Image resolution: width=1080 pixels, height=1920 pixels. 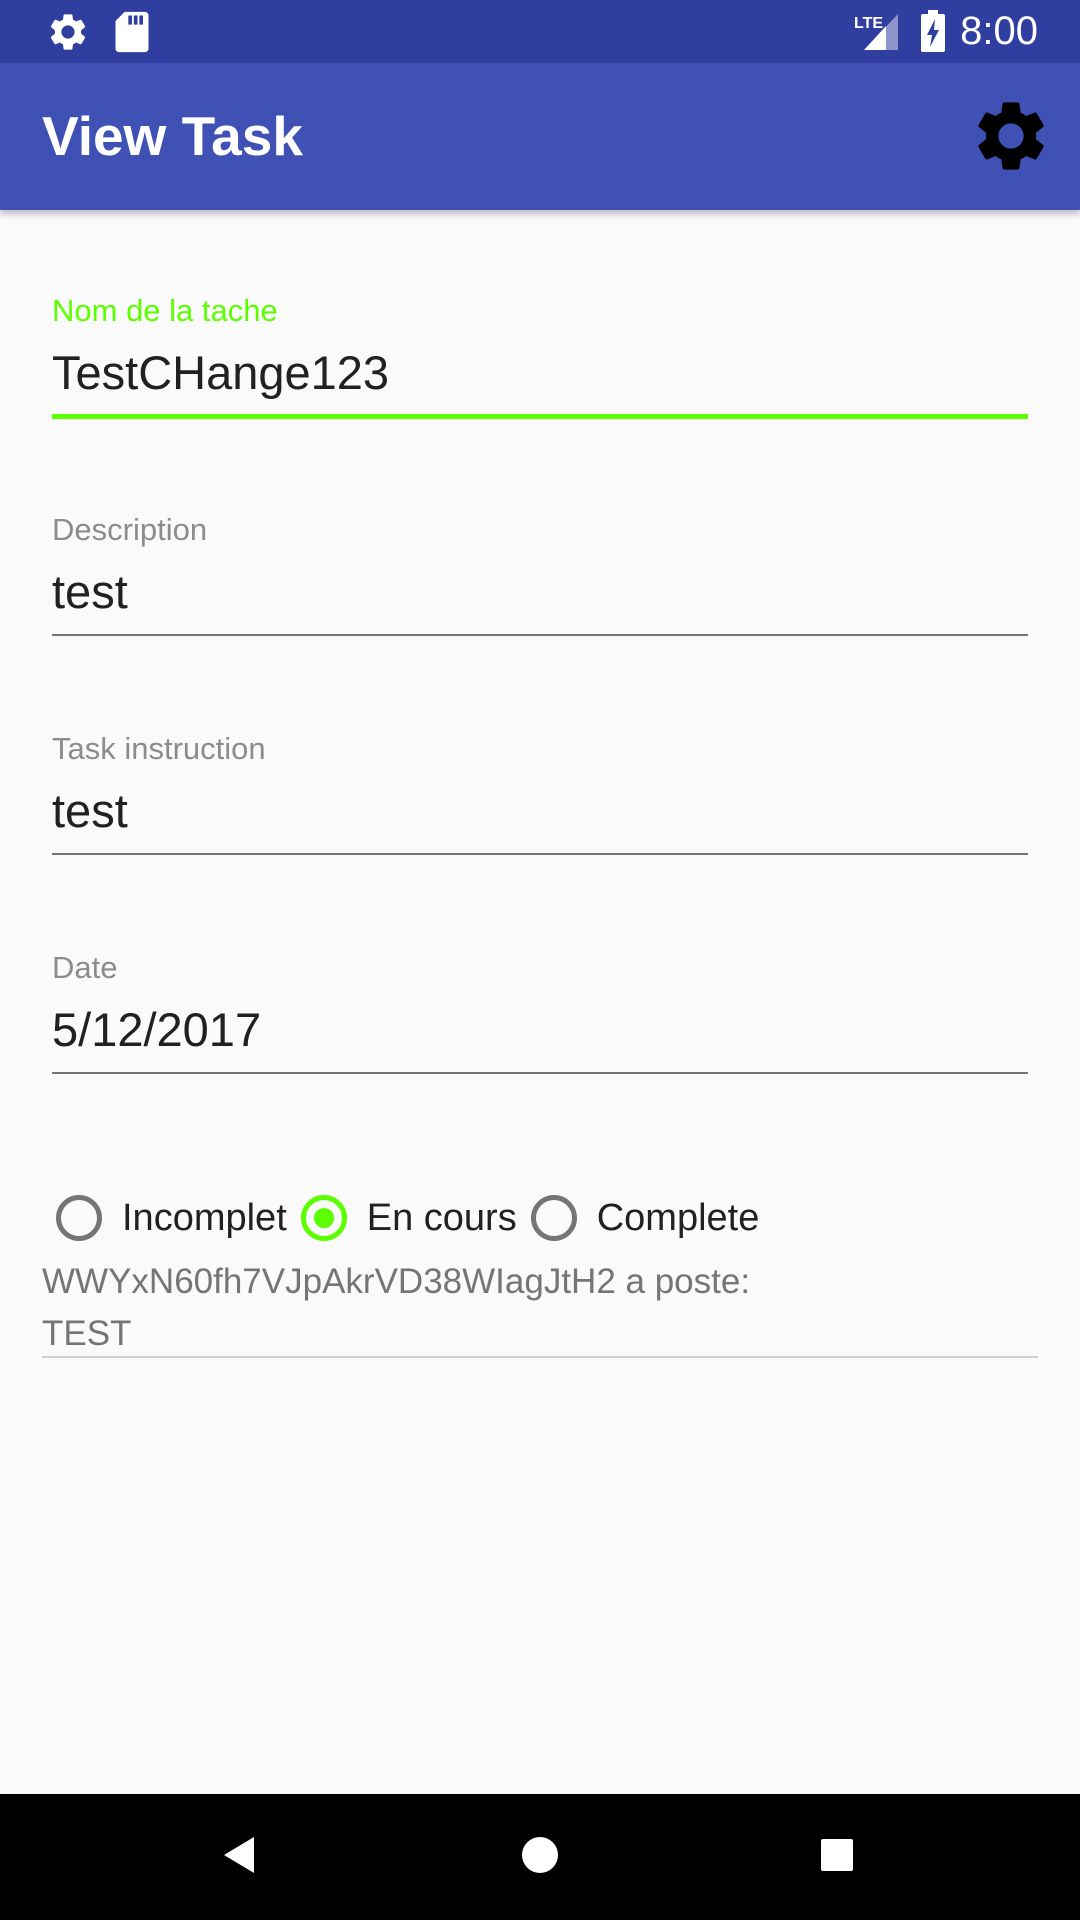 I want to click on settings-button, so click(x=1011, y=138).